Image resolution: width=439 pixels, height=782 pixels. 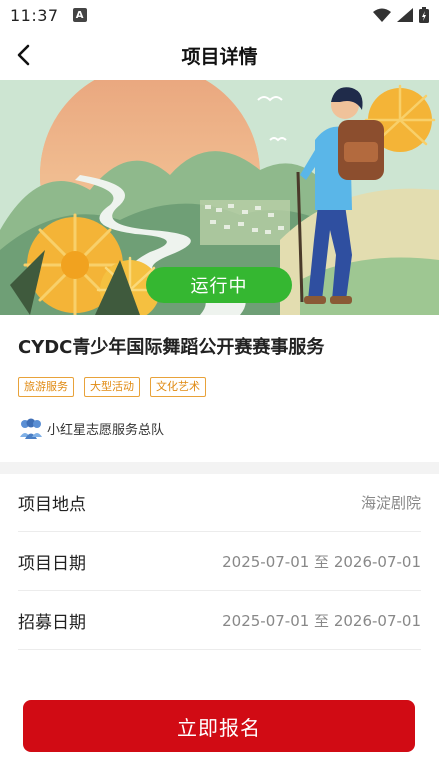 What do you see at coordinates (79, 15) in the screenshot?
I see `notification-icon: A` at bounding box center [79, 15].